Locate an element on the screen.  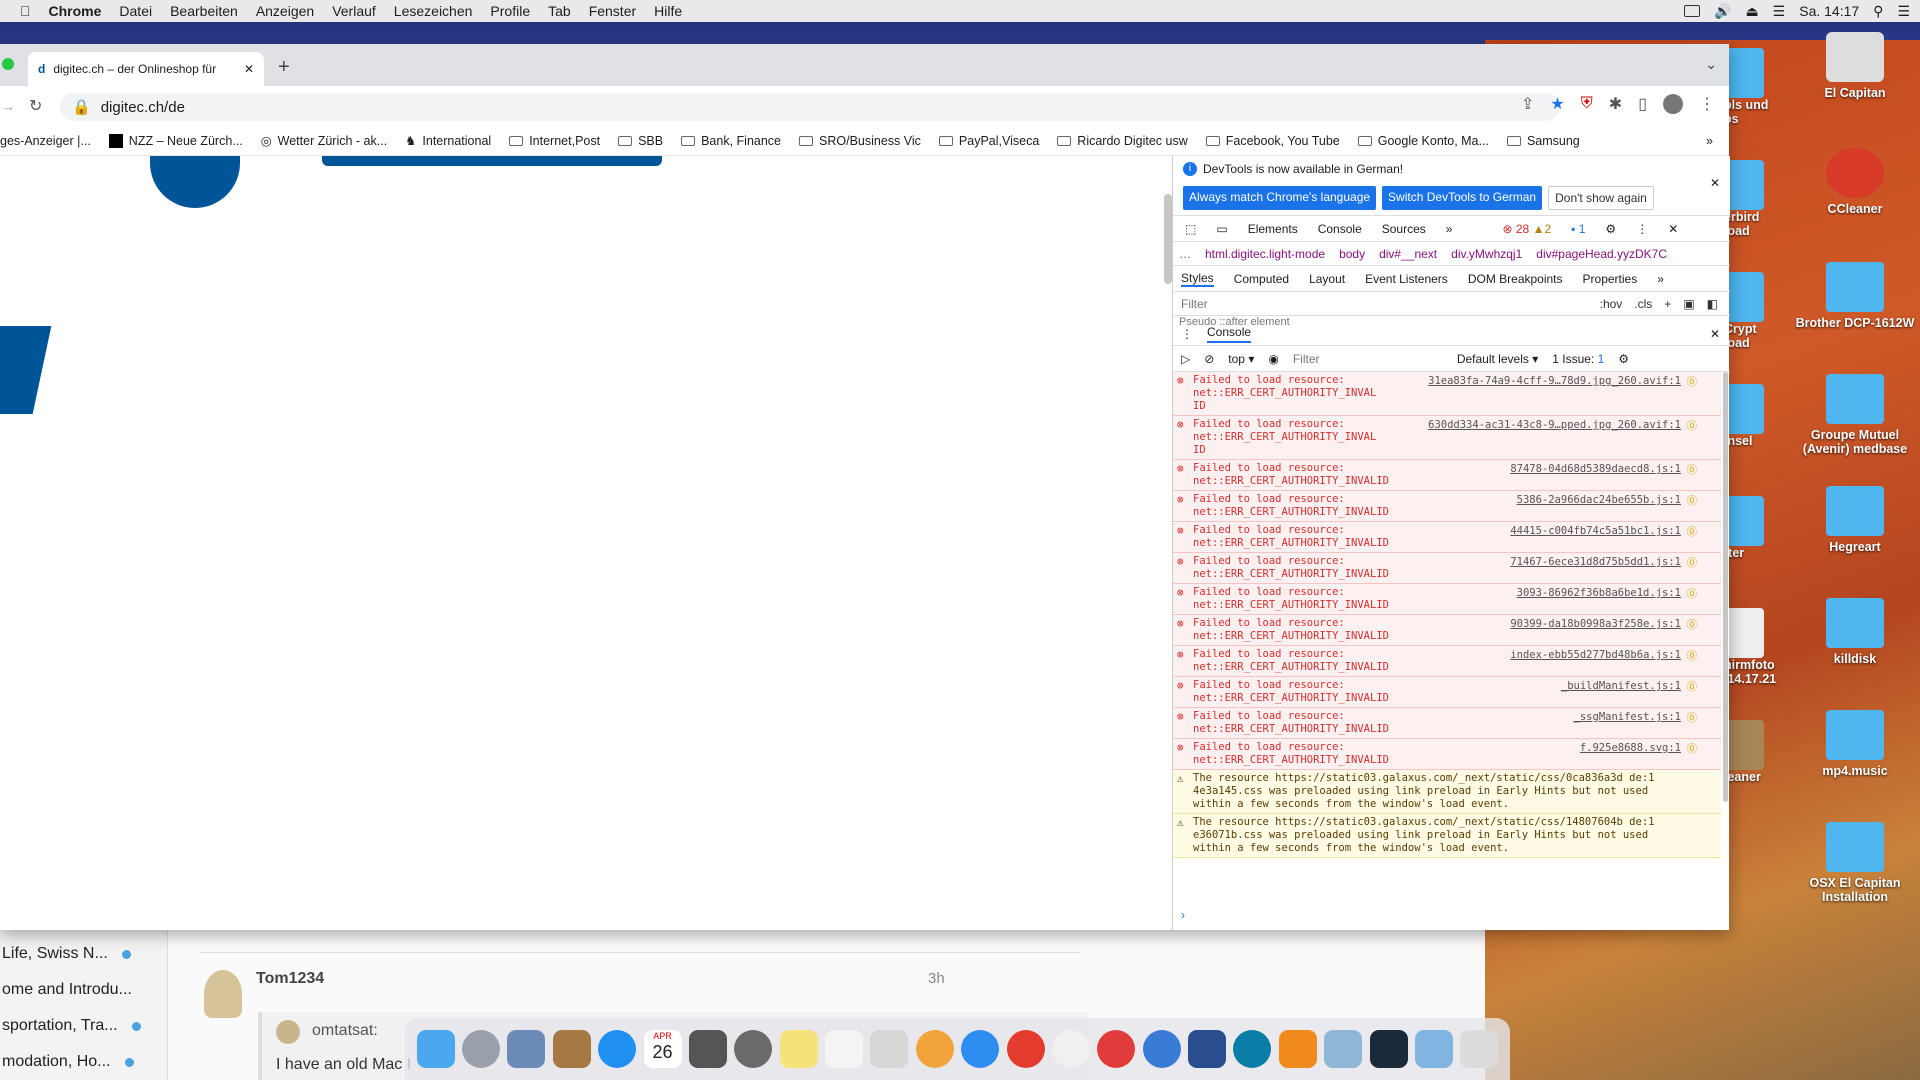
console-settings-icon: ⚙ is located at coordinates (1623, 359).